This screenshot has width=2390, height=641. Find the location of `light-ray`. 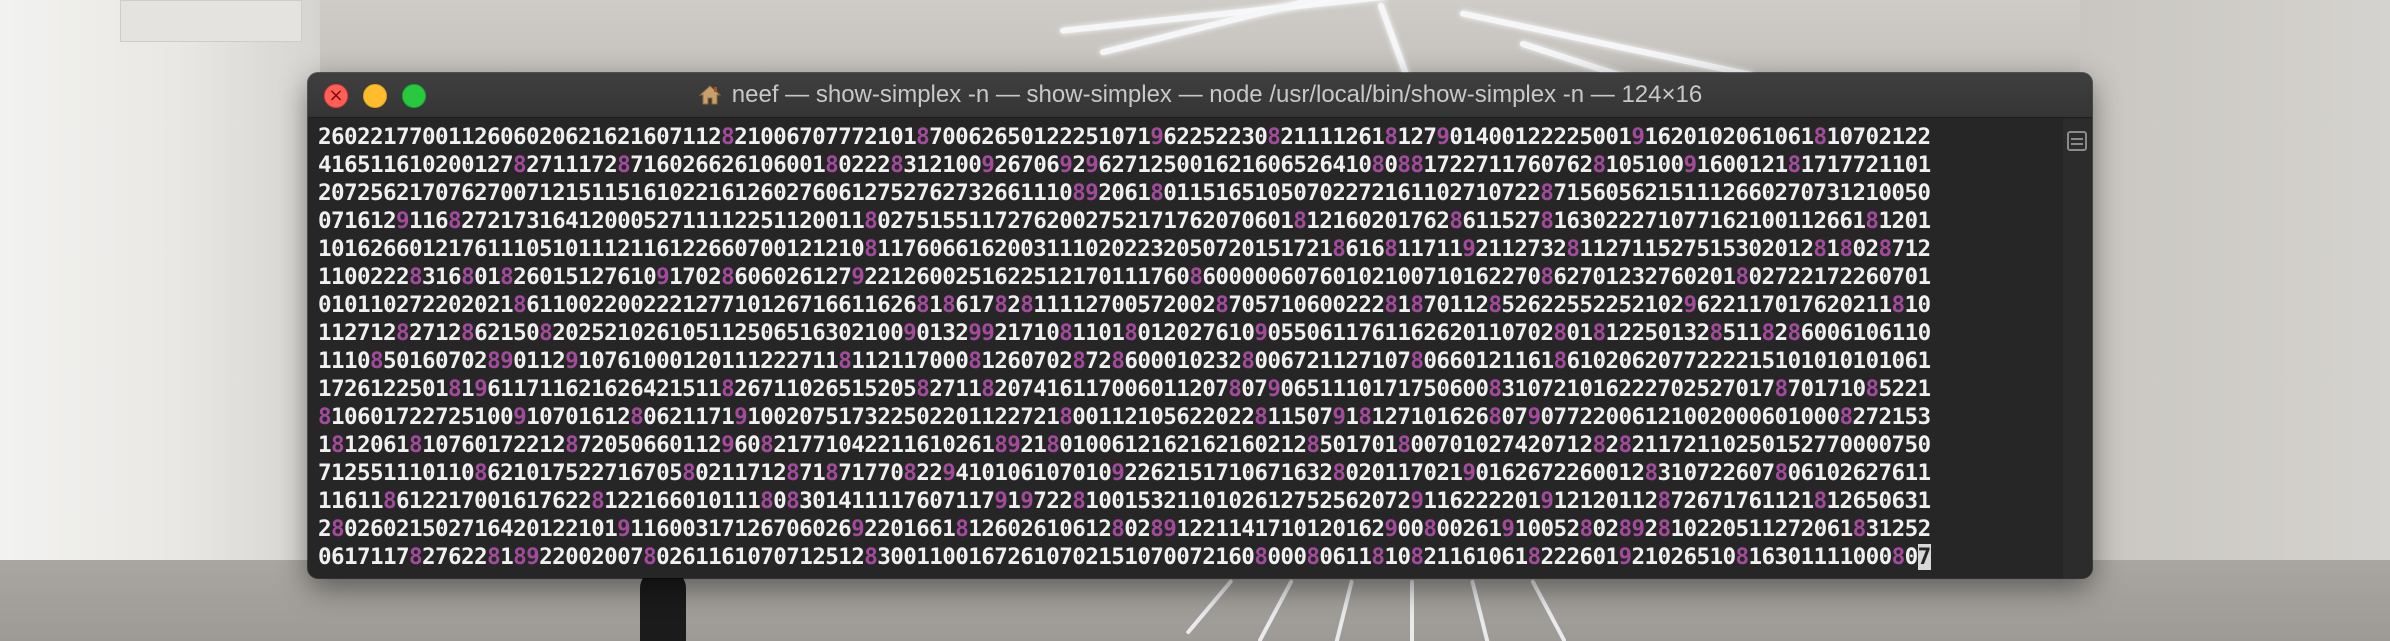

light-ray is located at coordinates (1412, 610).